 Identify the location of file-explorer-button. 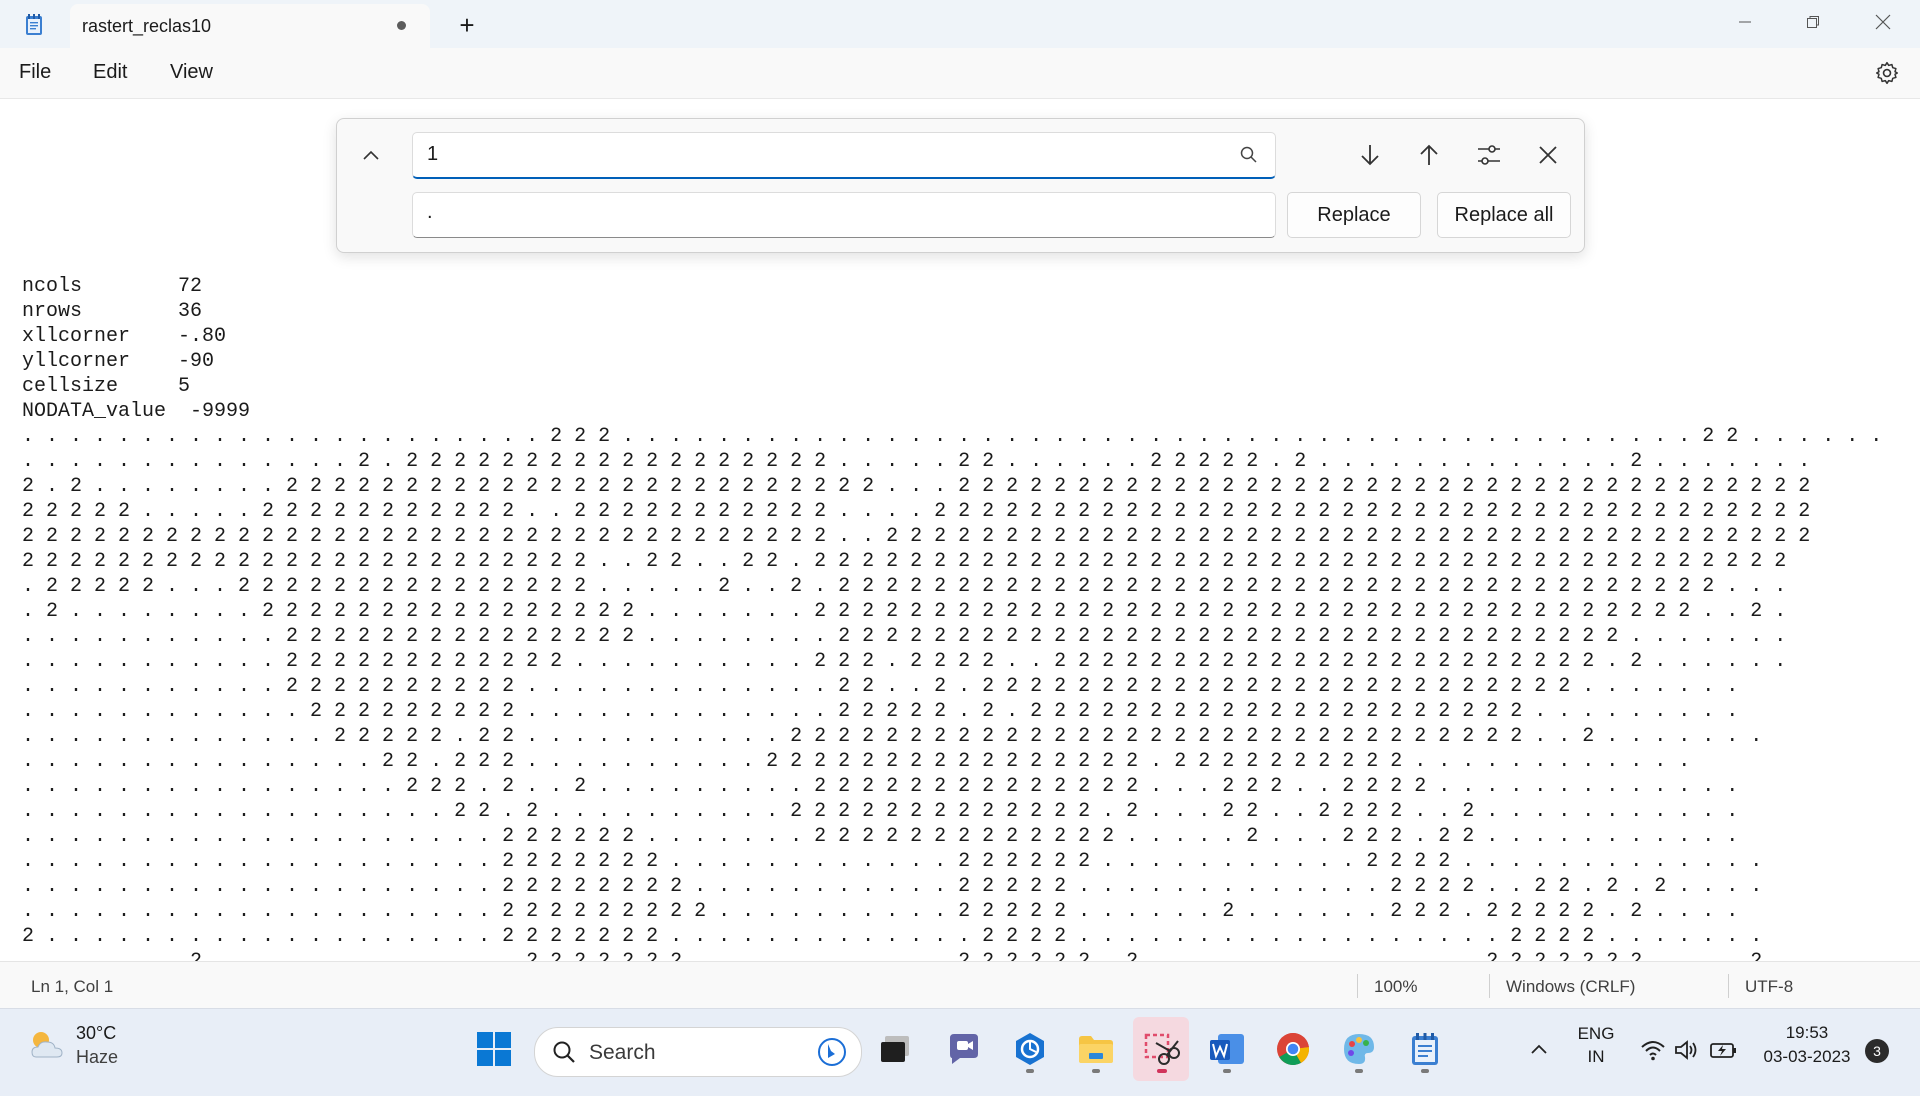
(1096, 1049).